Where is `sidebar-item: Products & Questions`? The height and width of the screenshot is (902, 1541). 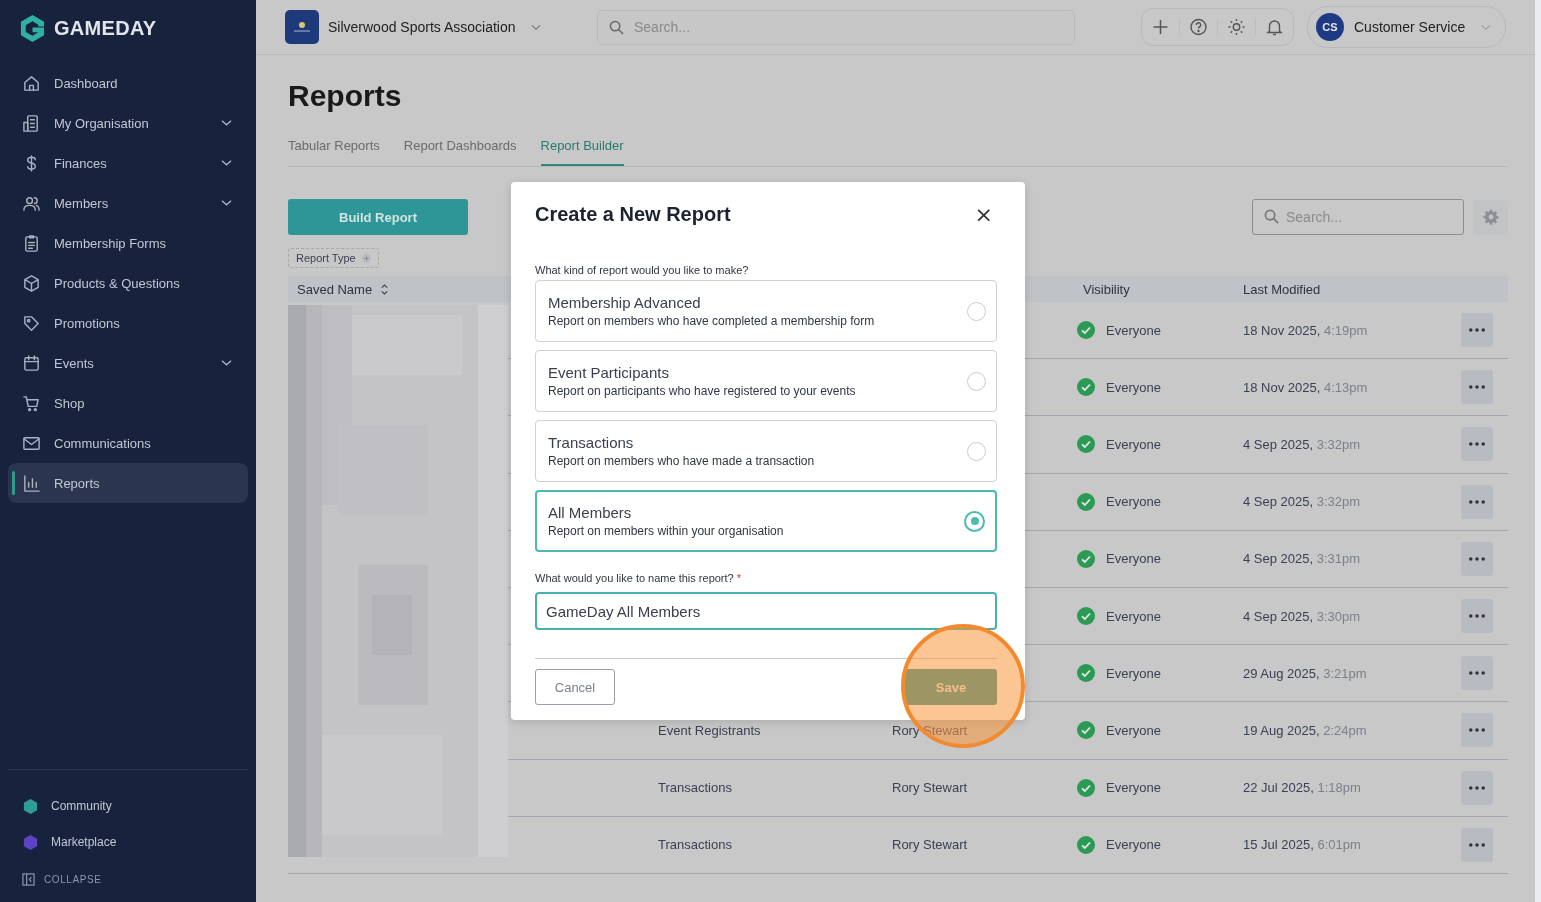
sidebar-item: Products & Questions is located at coordinates (128, 283).